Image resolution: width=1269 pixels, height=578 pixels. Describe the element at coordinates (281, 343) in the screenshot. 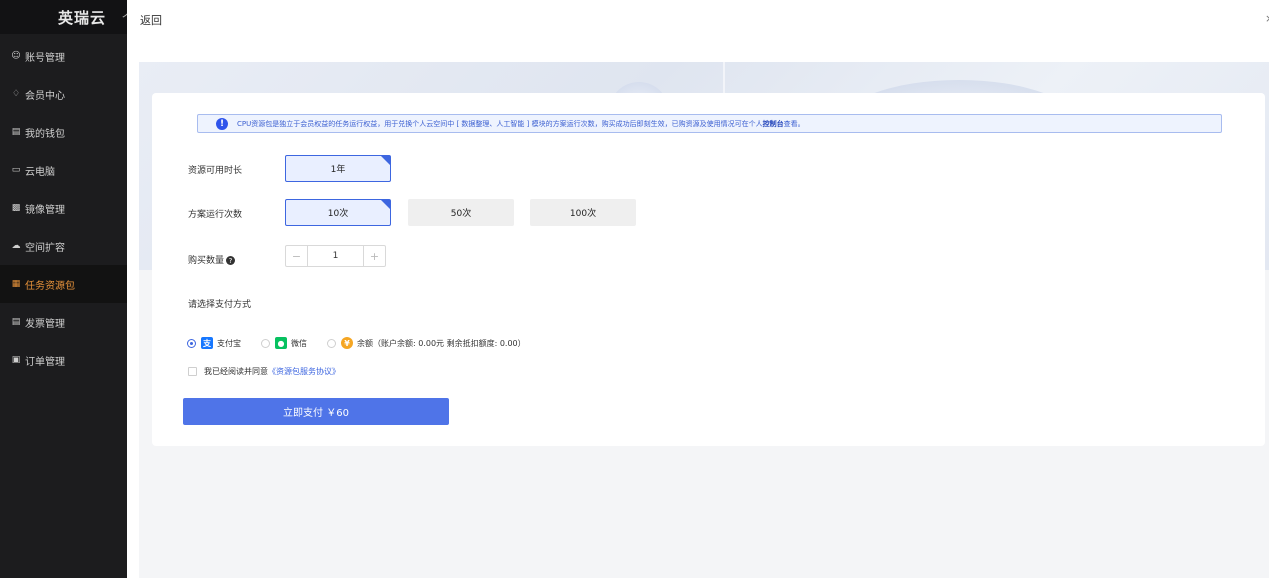

I see `wechat-icon: ●` at that location.